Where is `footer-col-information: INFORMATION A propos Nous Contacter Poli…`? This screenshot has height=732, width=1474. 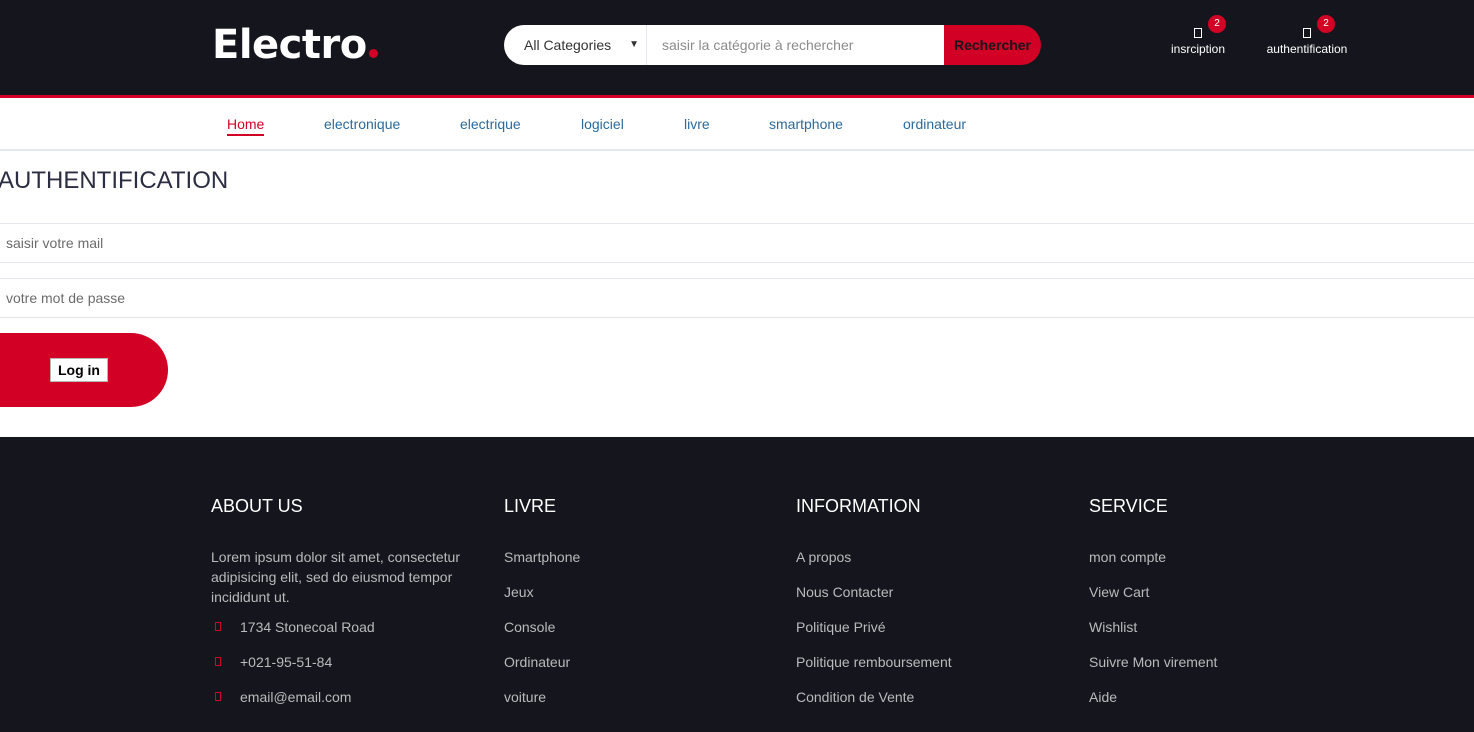 footer-col-information: INFORMATION A propos Nous Contacter Poli… is located at coordinates (874, 608).